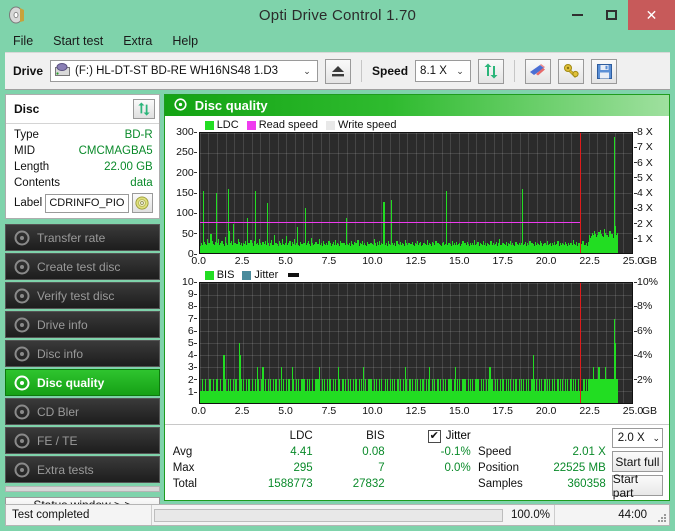 This screenshot has height=531, width=675. Describe the element at coordinates (22, 325) in the screenshot. I see `drive-info-icon` at that location.